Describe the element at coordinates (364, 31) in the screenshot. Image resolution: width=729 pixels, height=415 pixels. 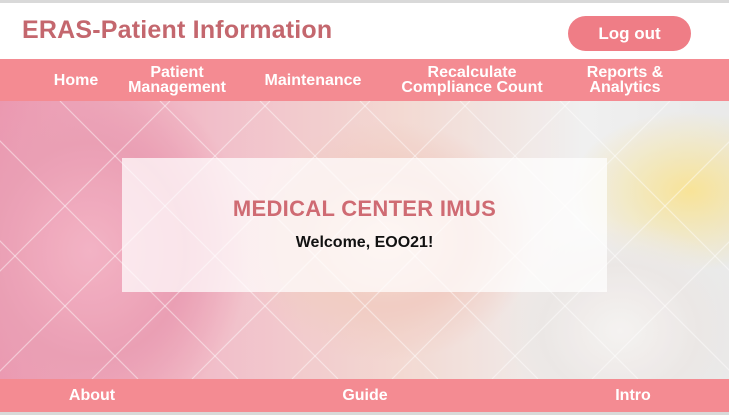
I see `header: ERAS-Patient Information Log out` at that location.